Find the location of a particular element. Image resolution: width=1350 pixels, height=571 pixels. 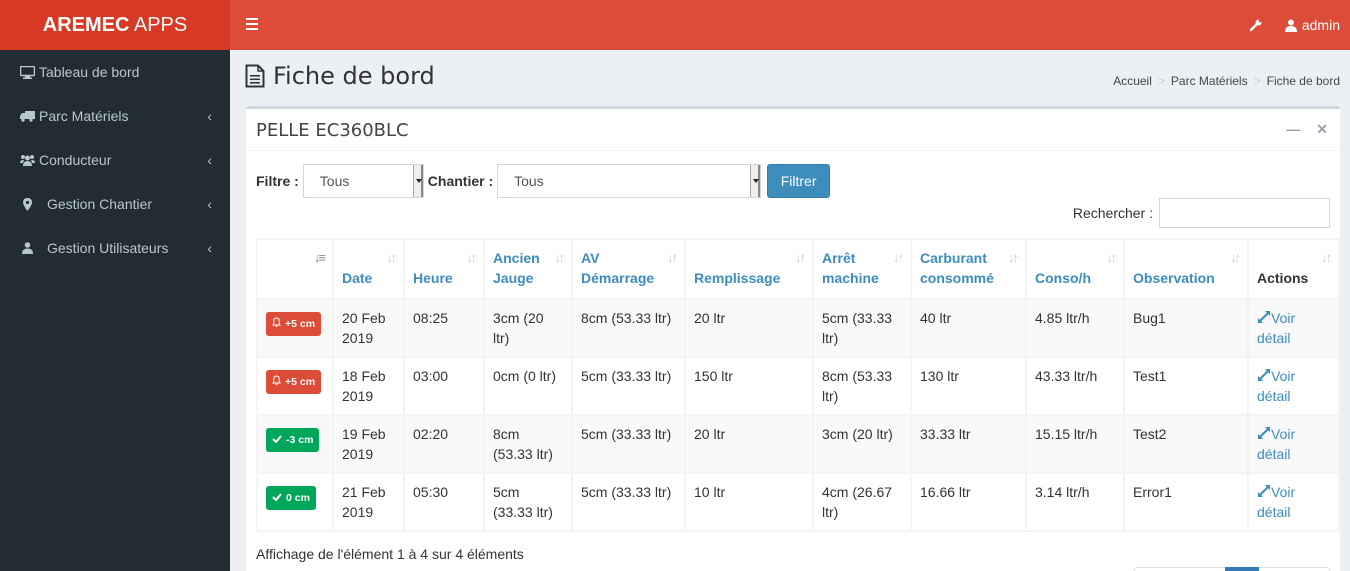

search-group: Rechercher : is located at coordinates (1201, 213).